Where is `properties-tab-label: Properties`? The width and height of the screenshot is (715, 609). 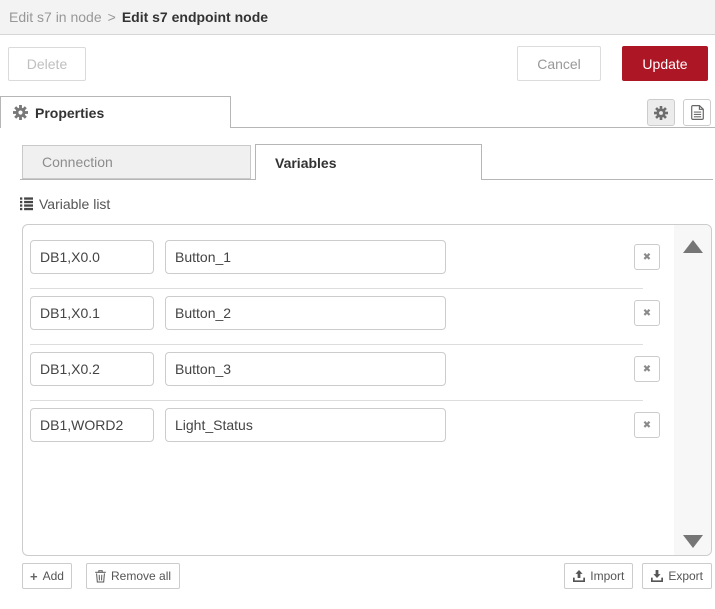
properties-tab-label: Properties is located at coordinates (70, 112).